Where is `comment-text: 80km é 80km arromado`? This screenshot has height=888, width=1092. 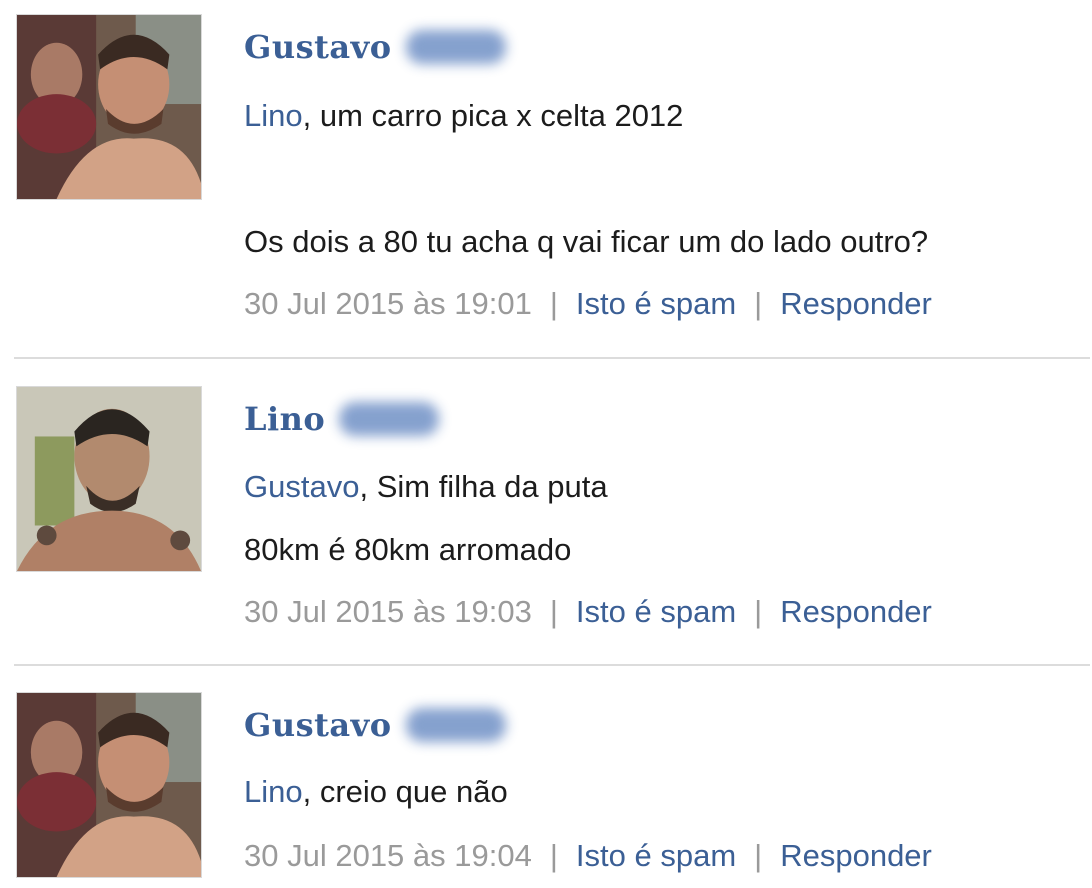 comment-text: 80km é 80km arromado is located at coordinates (408, 549).